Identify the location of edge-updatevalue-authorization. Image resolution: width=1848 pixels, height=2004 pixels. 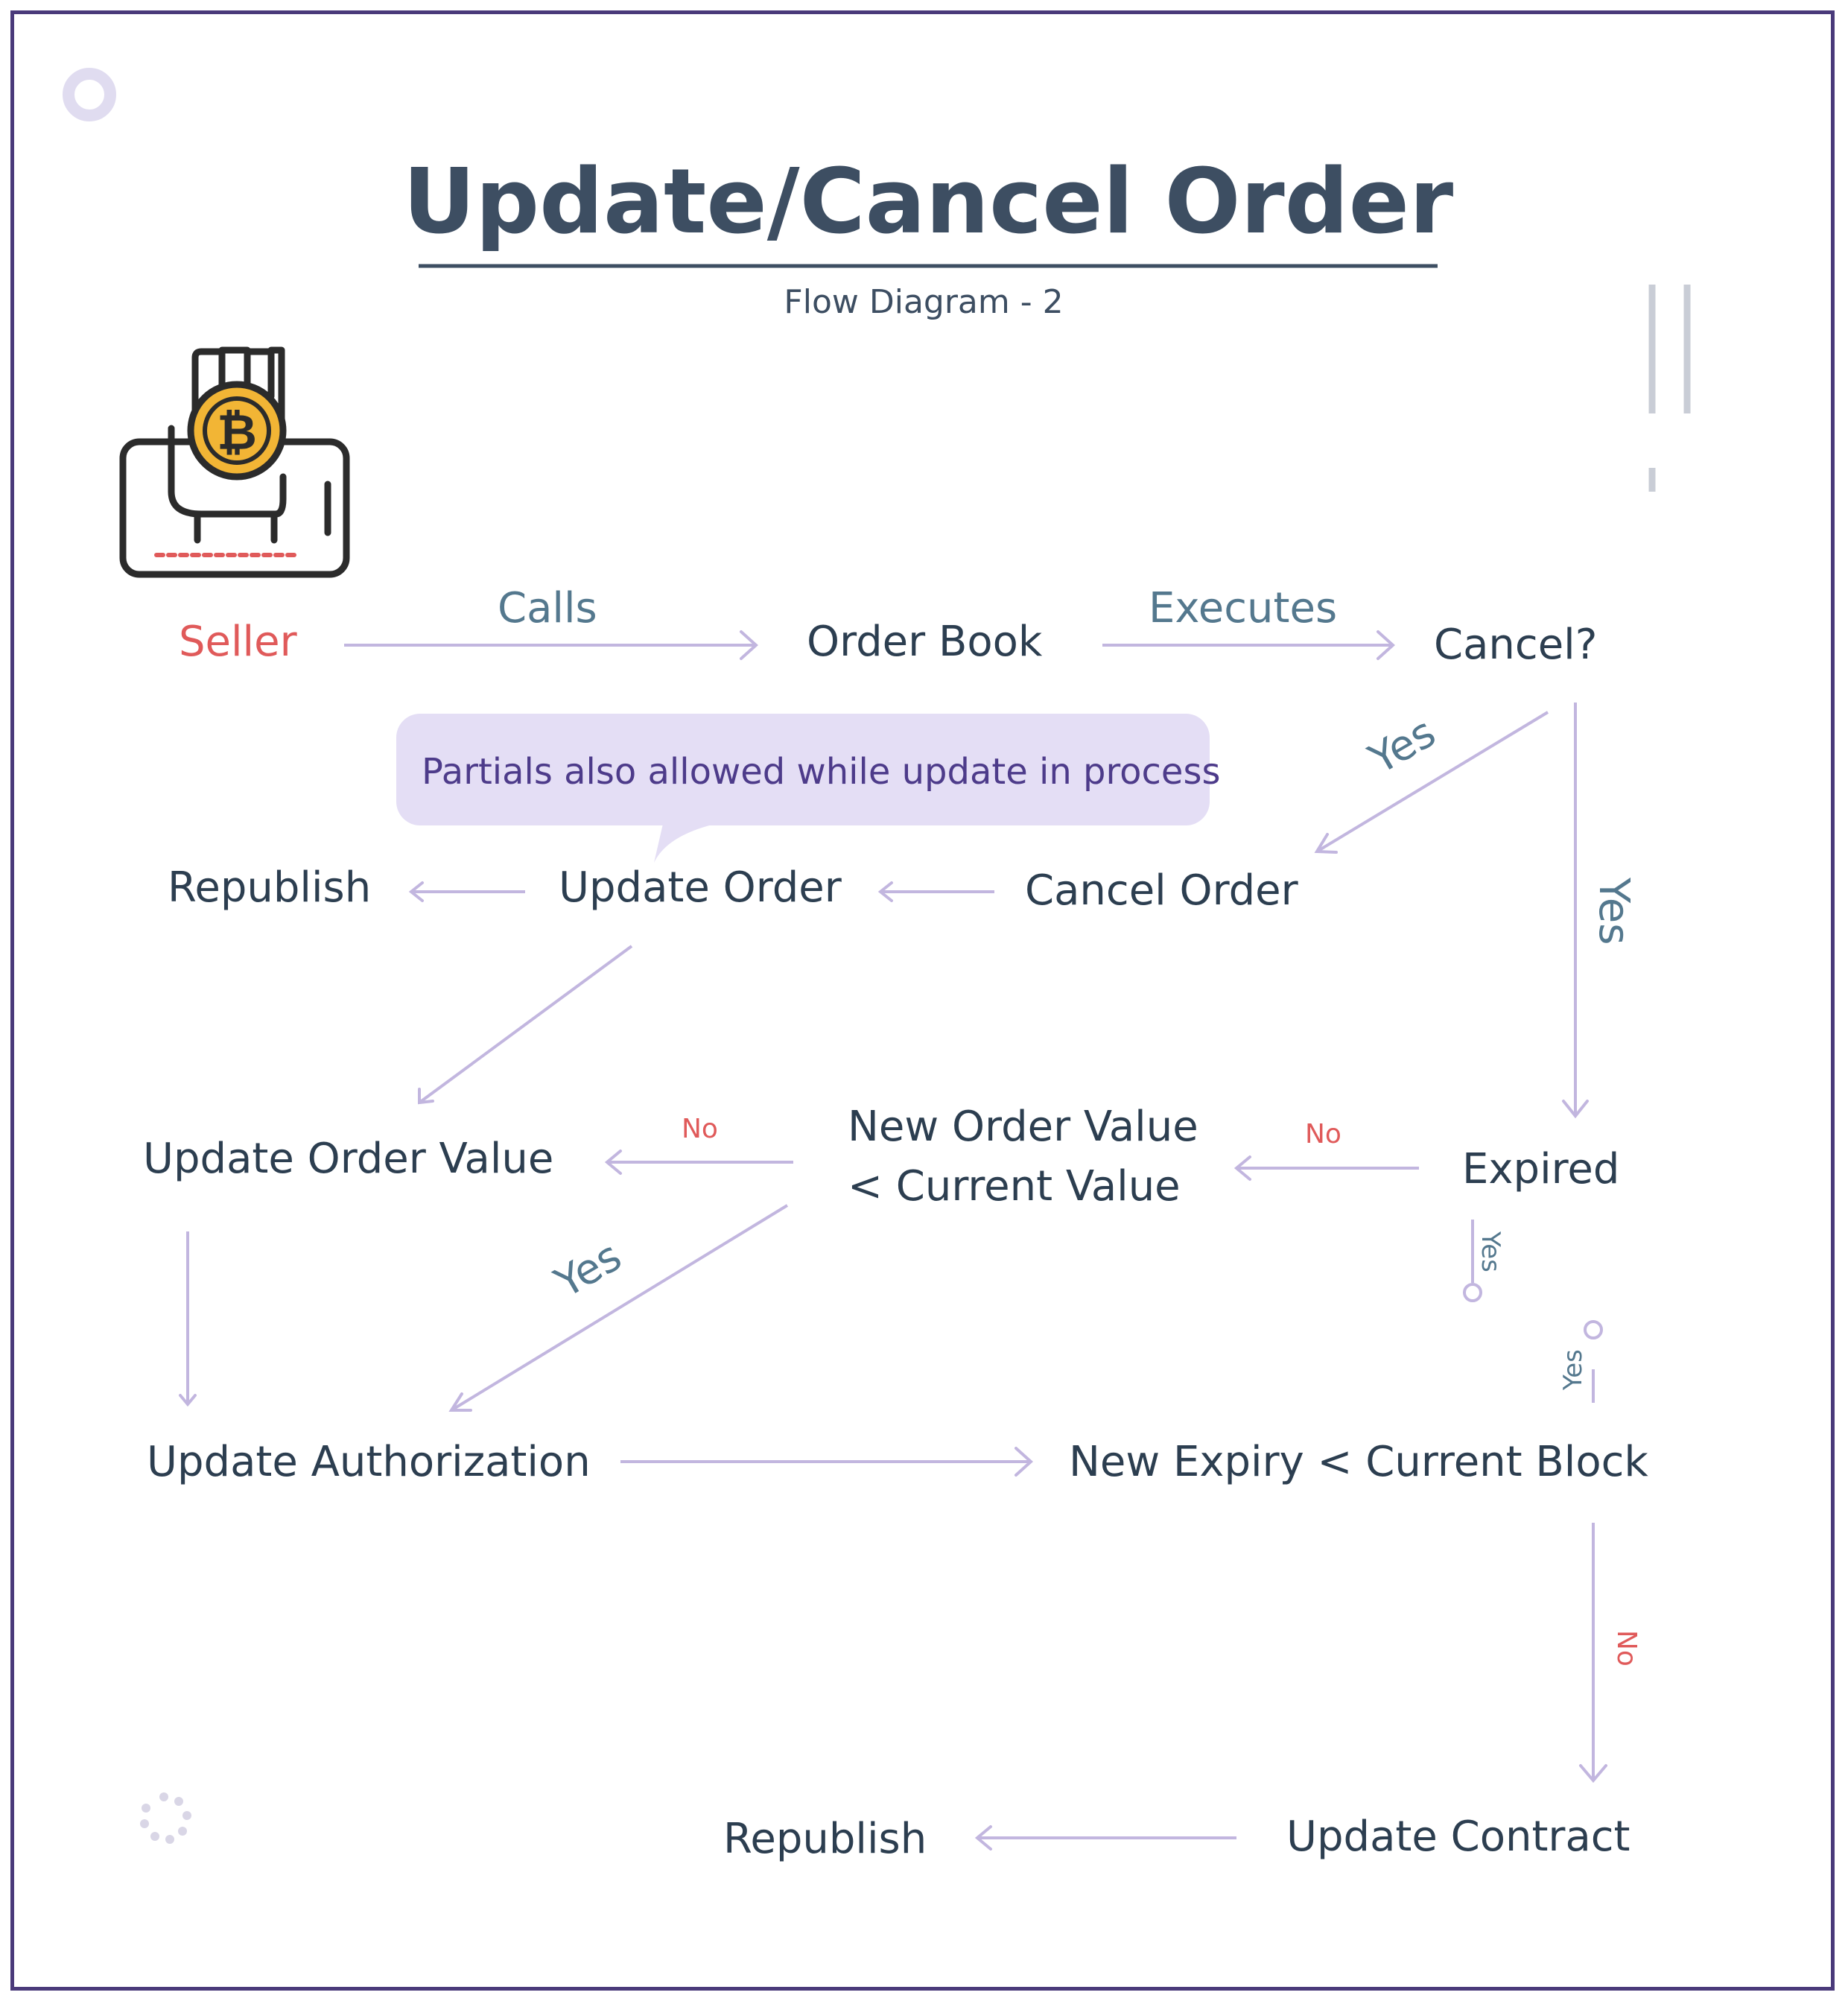
(188, 1319).